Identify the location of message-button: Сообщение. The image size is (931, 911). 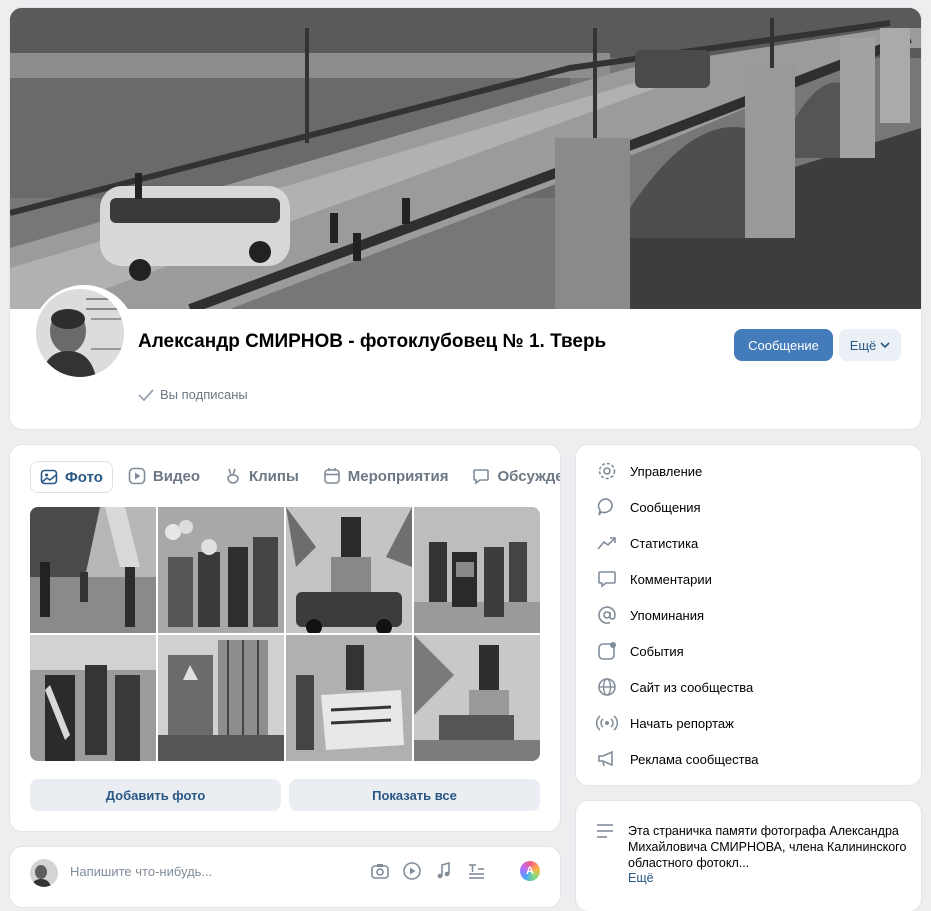
(783, 345).